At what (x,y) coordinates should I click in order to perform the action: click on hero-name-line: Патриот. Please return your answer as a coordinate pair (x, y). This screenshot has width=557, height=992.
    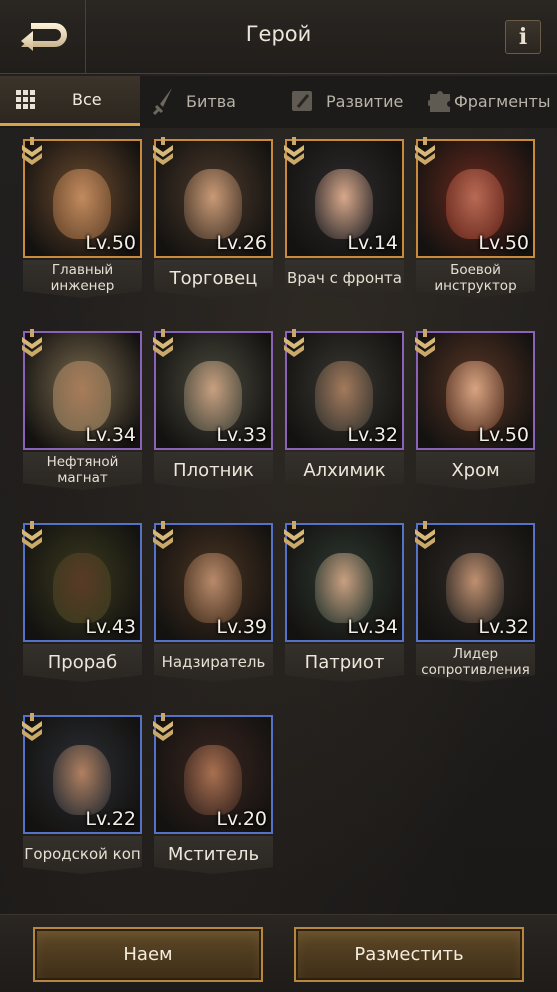
    Looking at the image, I should click on (344, 662).